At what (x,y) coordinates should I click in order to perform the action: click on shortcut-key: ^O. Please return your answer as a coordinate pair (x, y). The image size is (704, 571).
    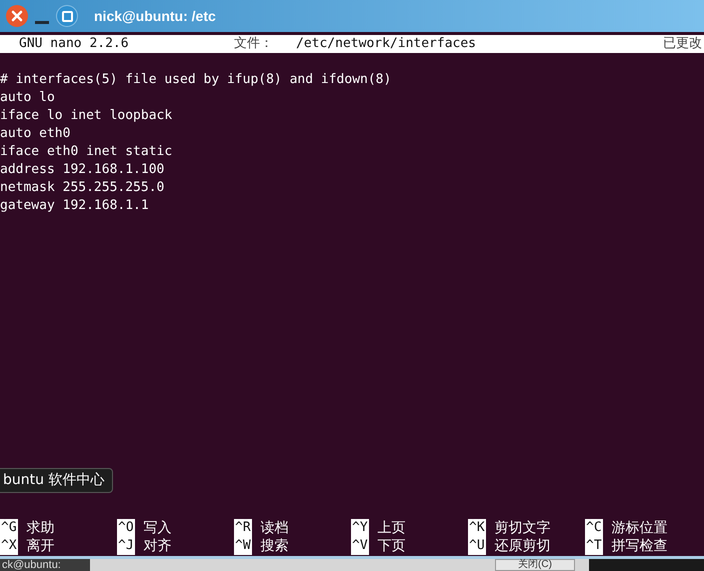
    Looking at the image, I should click on (126, 528).